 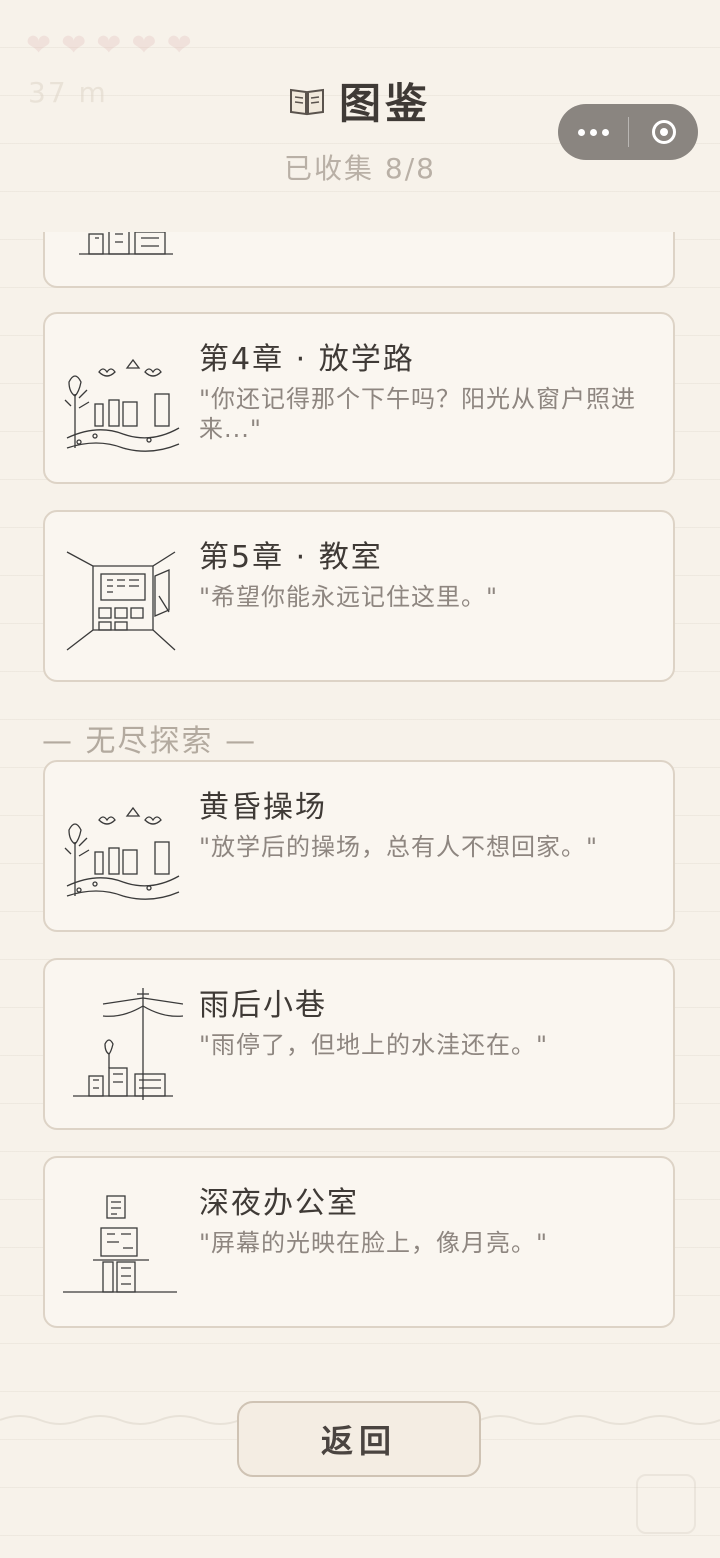 What do you see at coordinates (666, 1504) in the screenshot?
I see `pause-icon` at bounding box center [666, 1504].